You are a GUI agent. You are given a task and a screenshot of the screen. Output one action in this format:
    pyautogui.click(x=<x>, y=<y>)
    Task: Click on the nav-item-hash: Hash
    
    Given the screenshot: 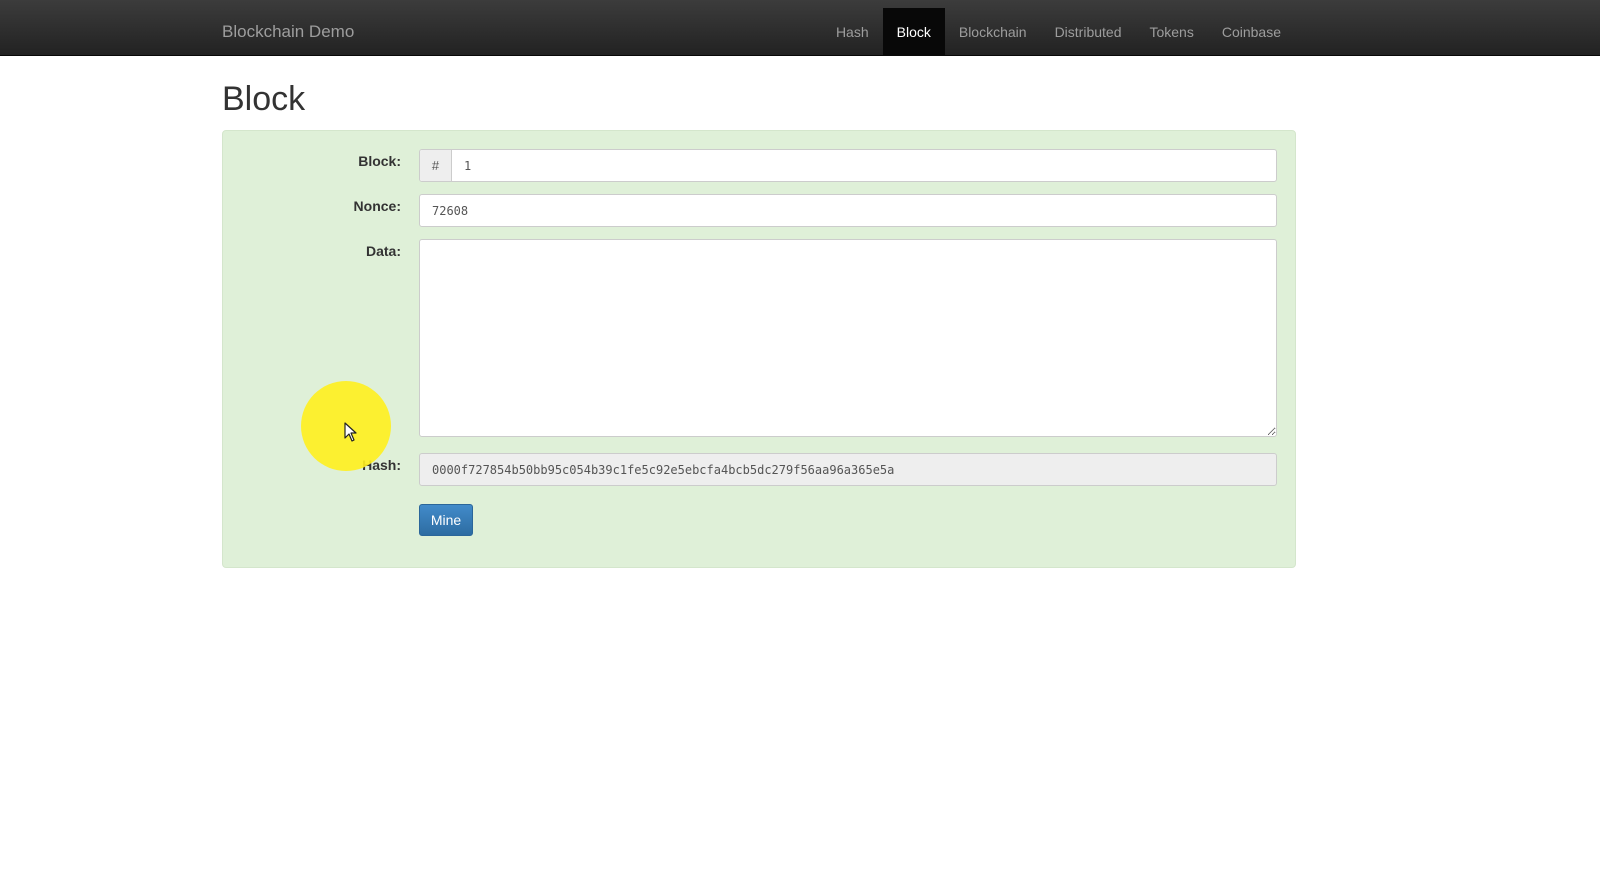 What is the action you would take?
    pyautogui.click(x=852, y=32)
    